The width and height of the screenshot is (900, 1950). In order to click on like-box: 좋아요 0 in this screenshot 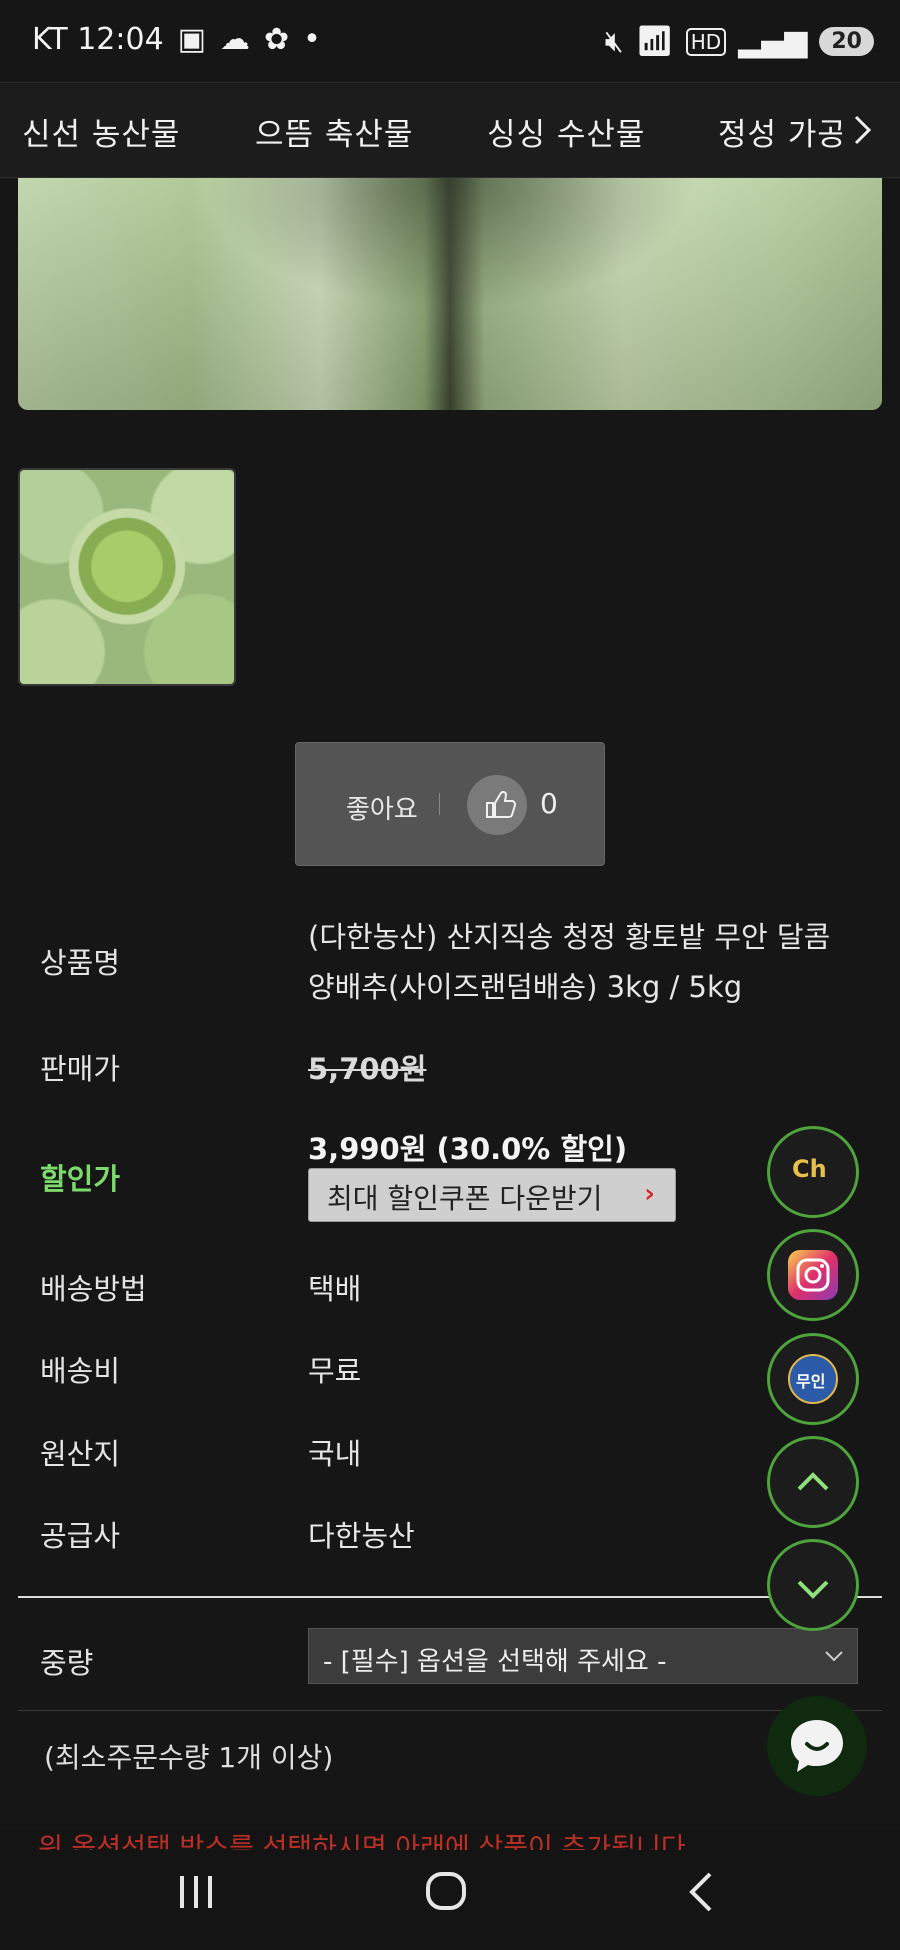, I will do `click(450, 804)`.